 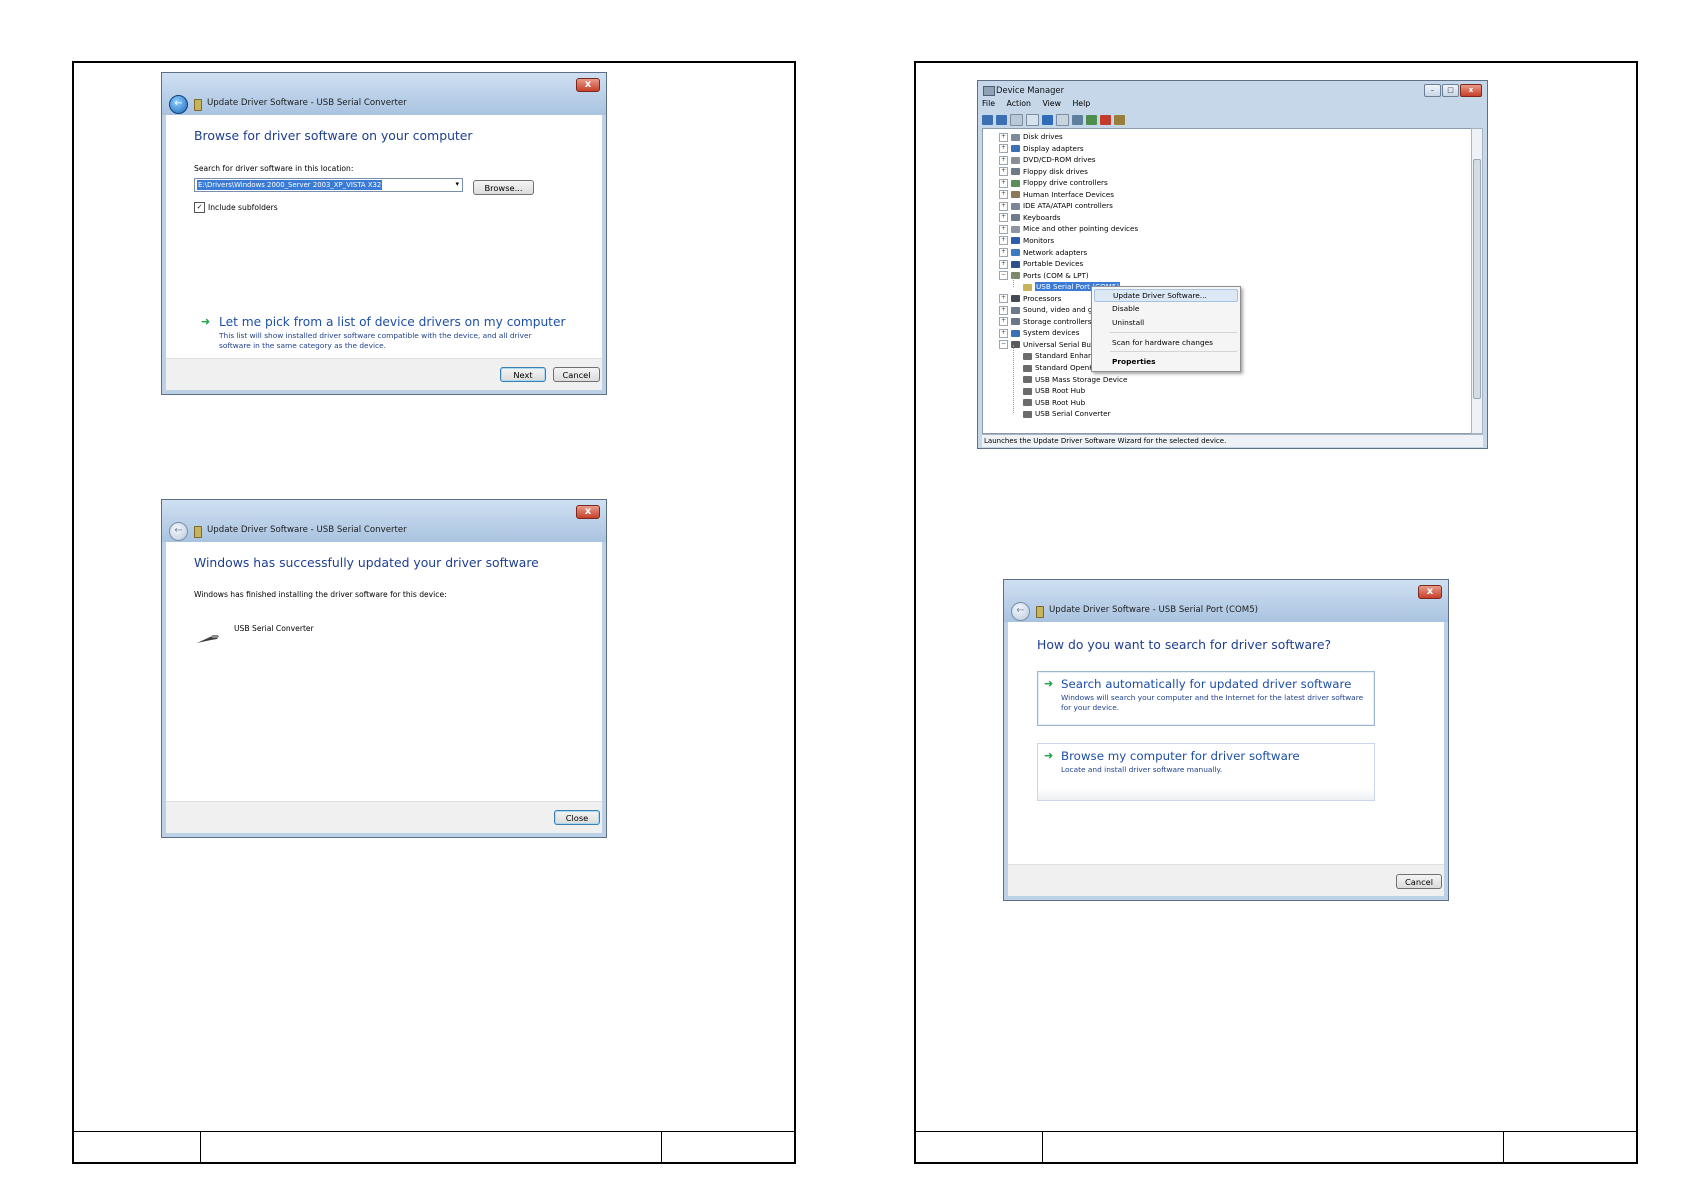 What do you see at coordinates (1105, 119) in the screenshot?
I see `uninstall-icon` at bounding box center [1105, 119].